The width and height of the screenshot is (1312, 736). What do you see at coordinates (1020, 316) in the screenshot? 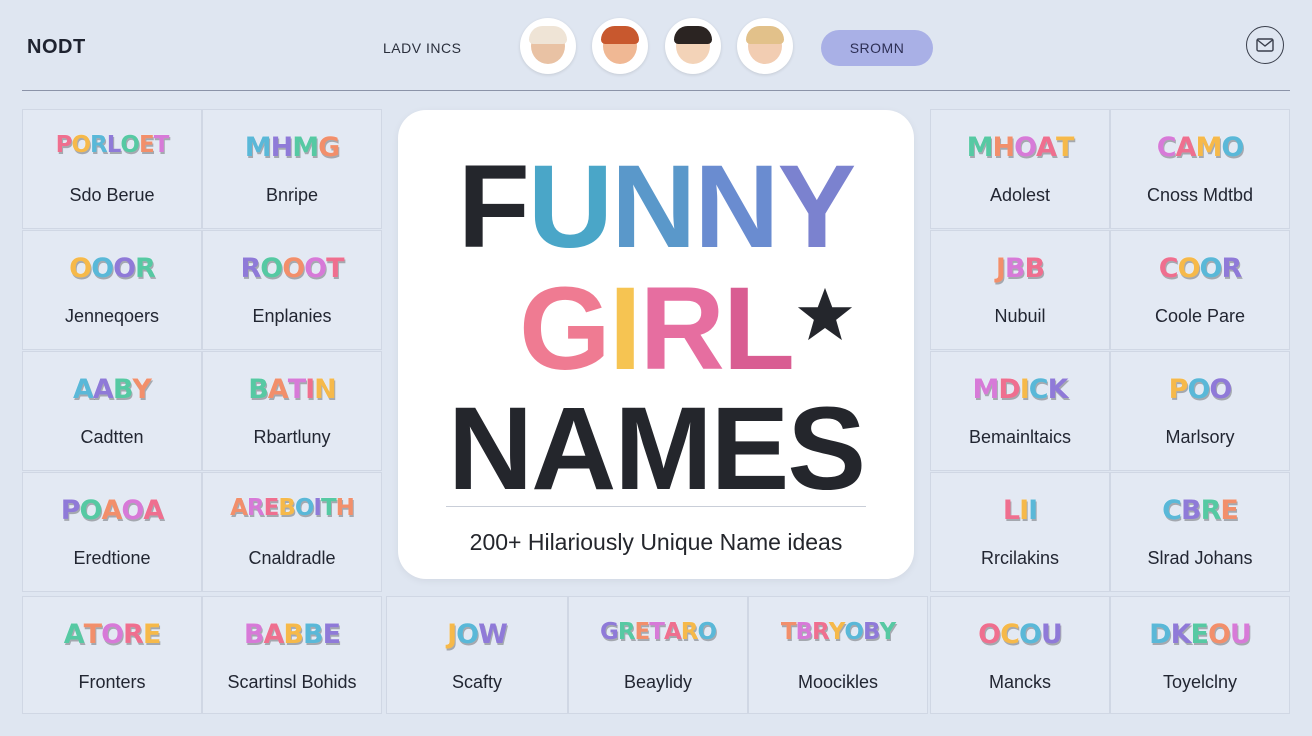
I see `name-card-label: Nubuil` at bounding box center [1020, 316].